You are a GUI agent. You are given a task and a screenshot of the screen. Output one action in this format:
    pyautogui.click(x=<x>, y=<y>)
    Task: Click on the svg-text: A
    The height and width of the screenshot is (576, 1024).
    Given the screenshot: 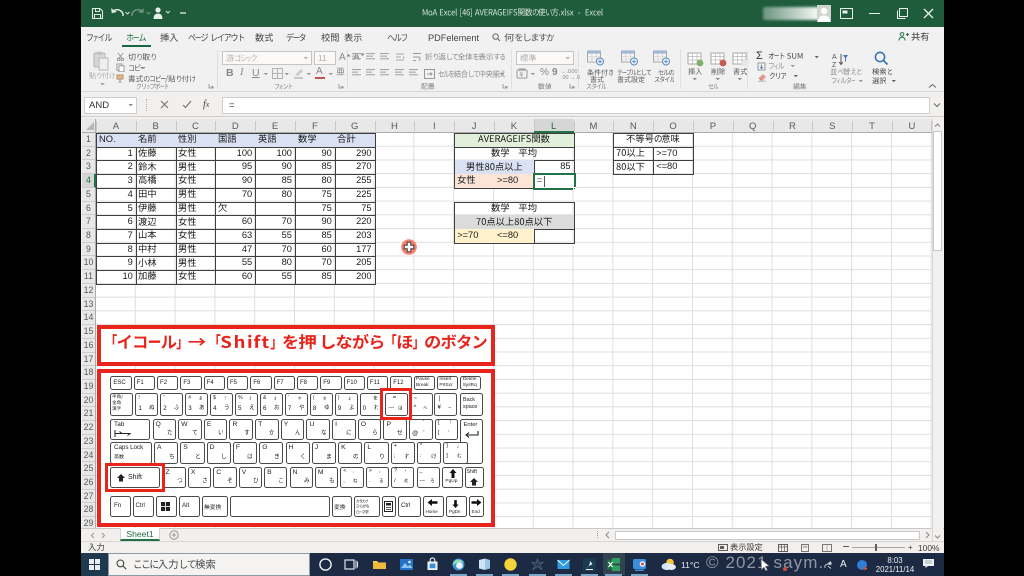 What is the action you would take?
    pyautogui.click(x=834, y=57)
    